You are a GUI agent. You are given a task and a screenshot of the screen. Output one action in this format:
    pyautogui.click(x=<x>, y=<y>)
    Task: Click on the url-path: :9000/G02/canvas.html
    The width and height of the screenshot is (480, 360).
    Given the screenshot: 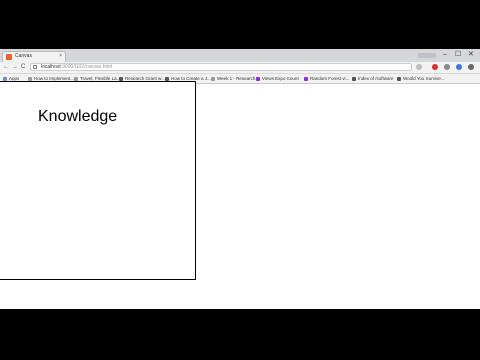 What is the action you would take?
    pyautogui.click(x=86, y=67)
    